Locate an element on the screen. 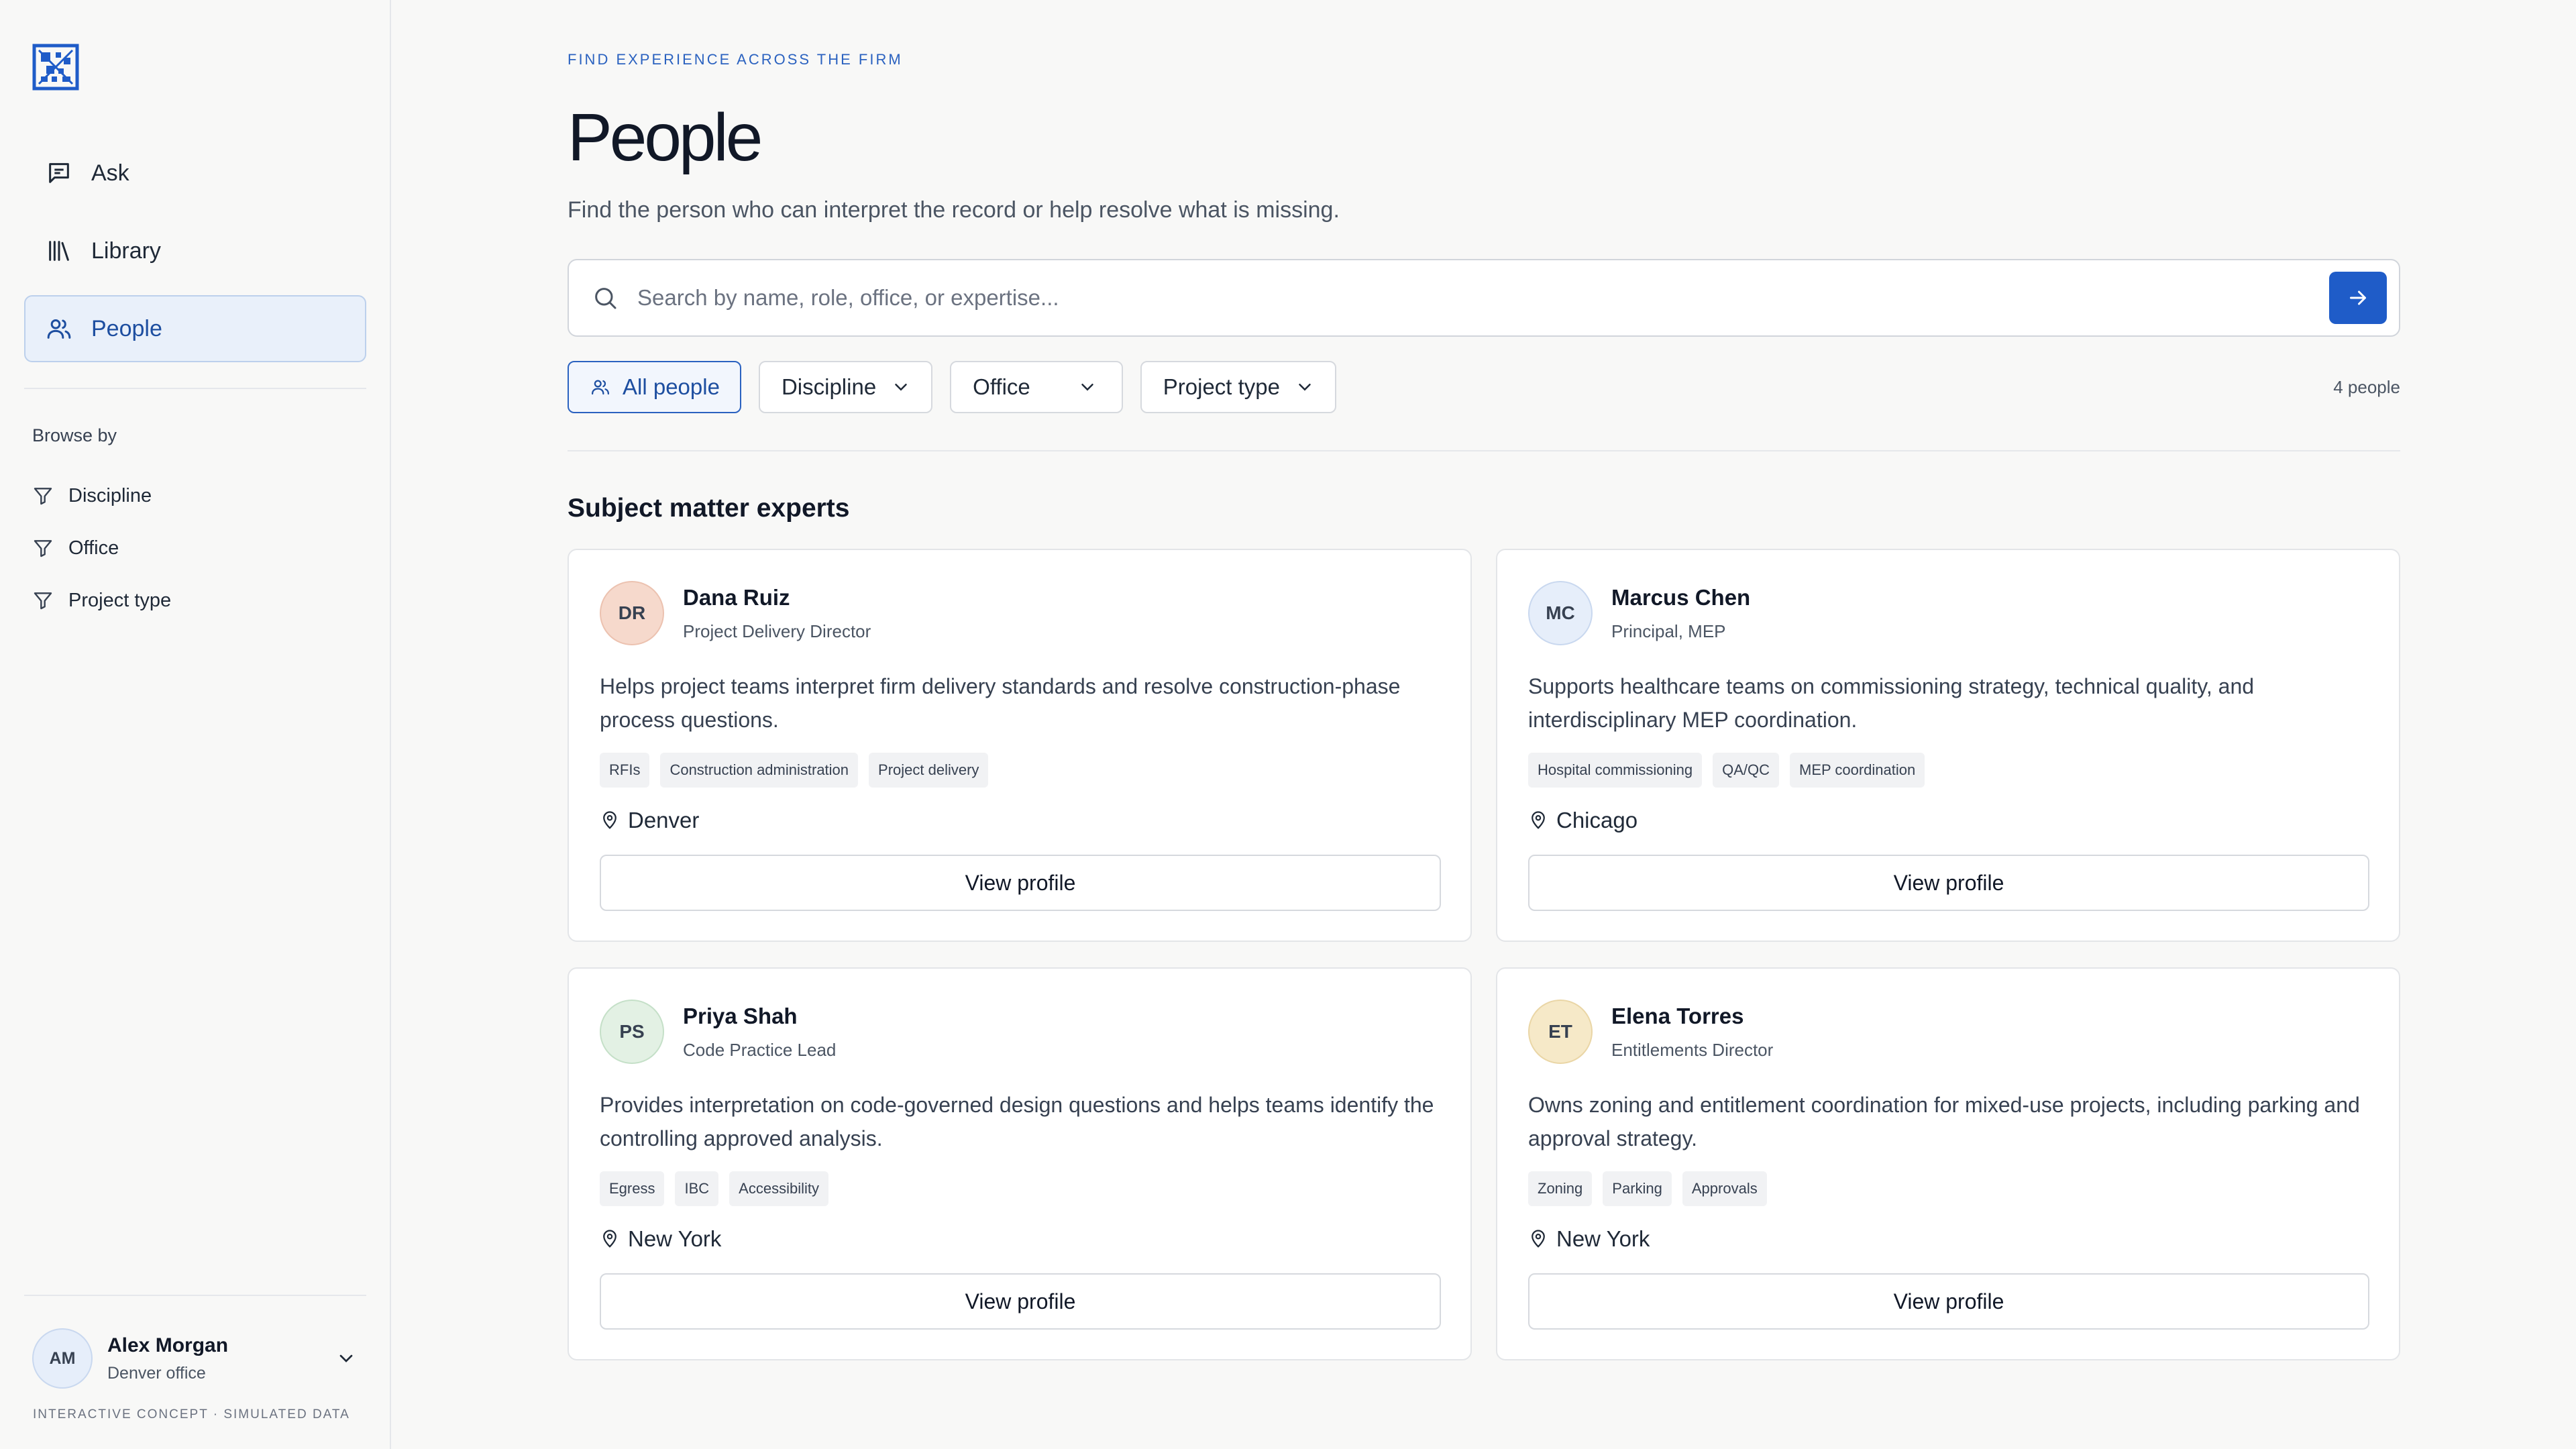  filter-office-dropdown: Office is located at coordinates (1036, 387).